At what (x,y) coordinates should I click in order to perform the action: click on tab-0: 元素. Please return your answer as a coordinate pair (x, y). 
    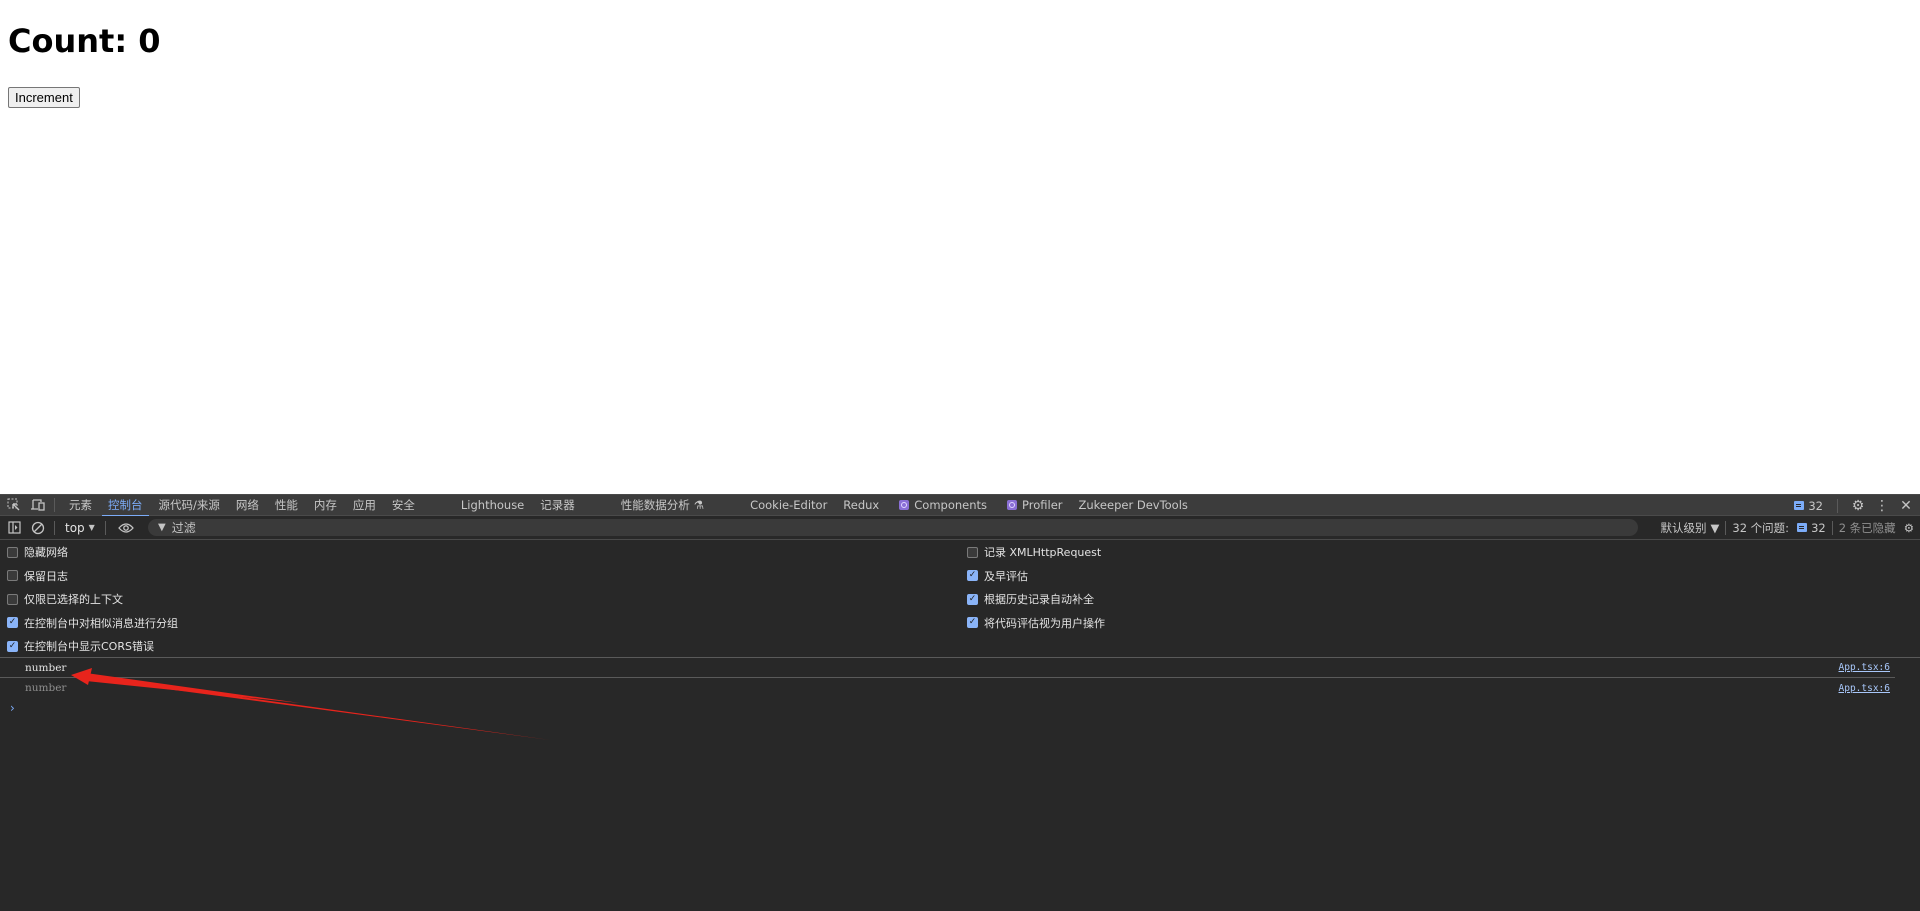
    Looking at the image, I should click on (80, 505).